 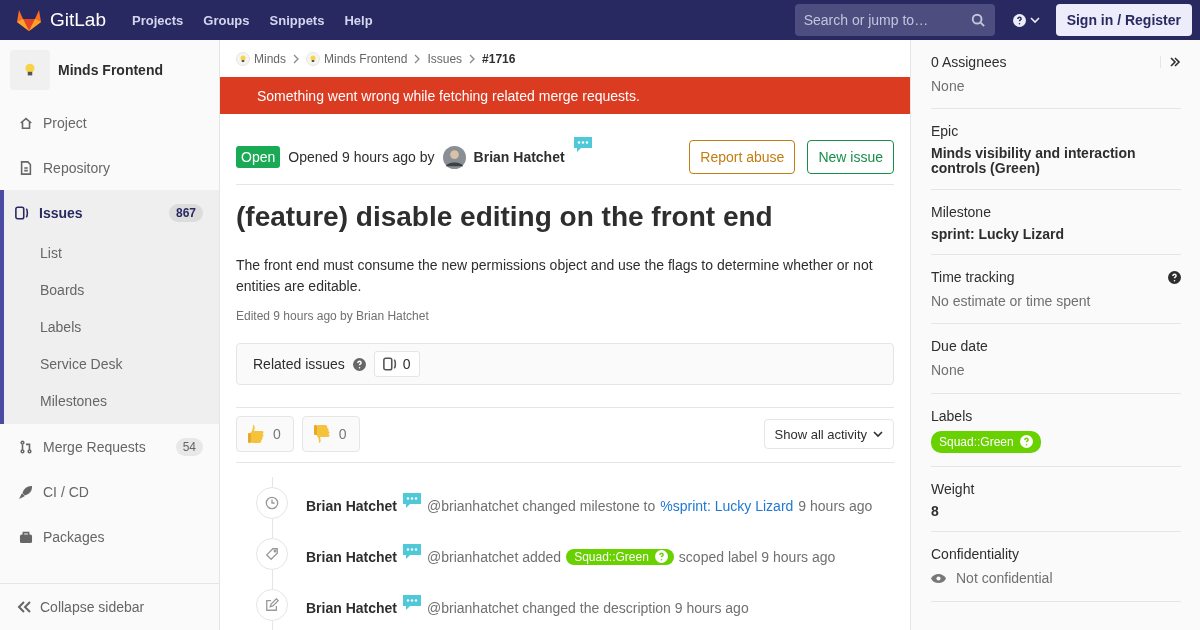 What do you see at coordinates (969, 62) in the screenshot?
I see `section-title: 0 Assignees` at bounding box center [969, 62].